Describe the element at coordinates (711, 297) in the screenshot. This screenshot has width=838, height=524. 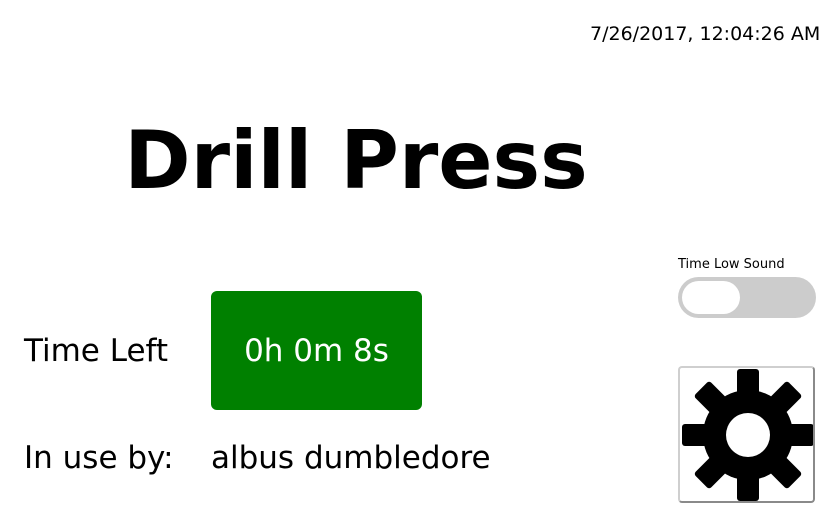
I see `toggle-knob` at that location.